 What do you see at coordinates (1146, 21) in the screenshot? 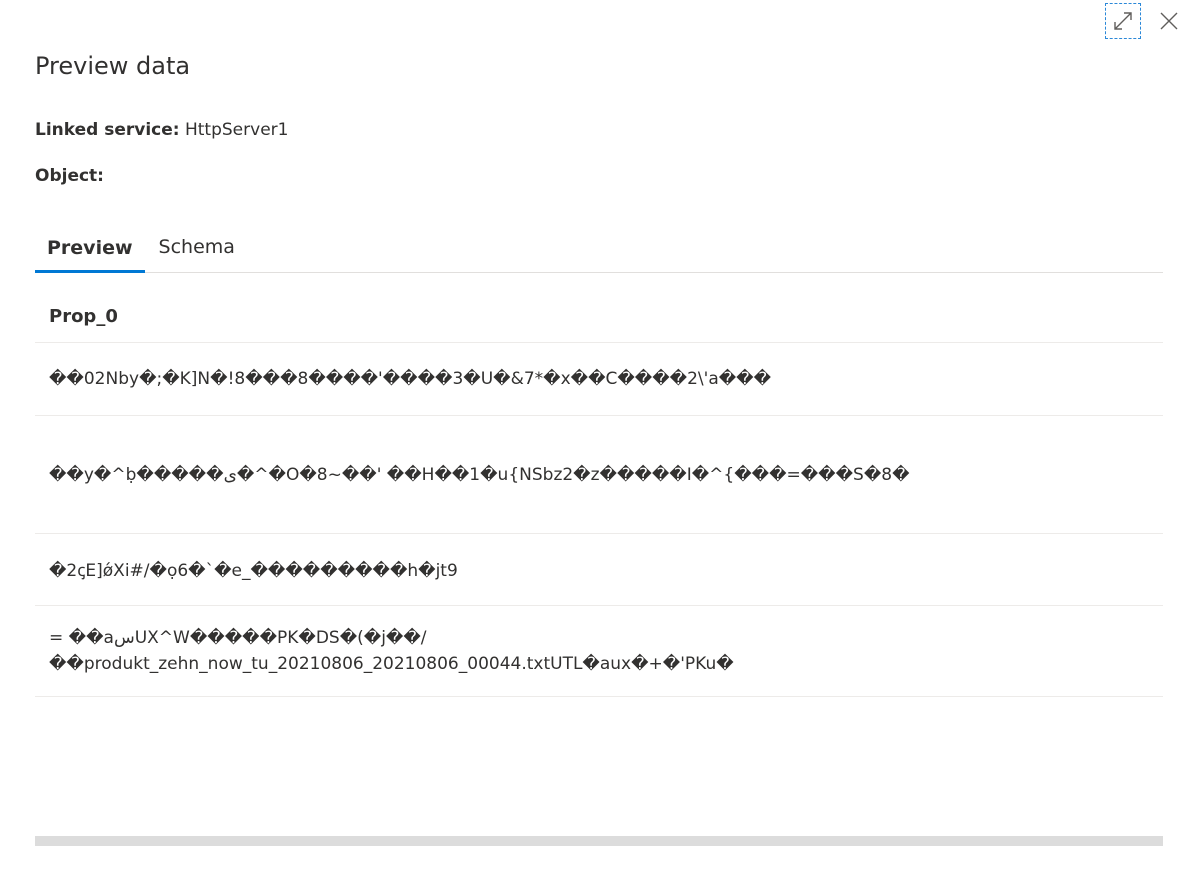
I see `panel-actions` at bounding box center [1146, 21].